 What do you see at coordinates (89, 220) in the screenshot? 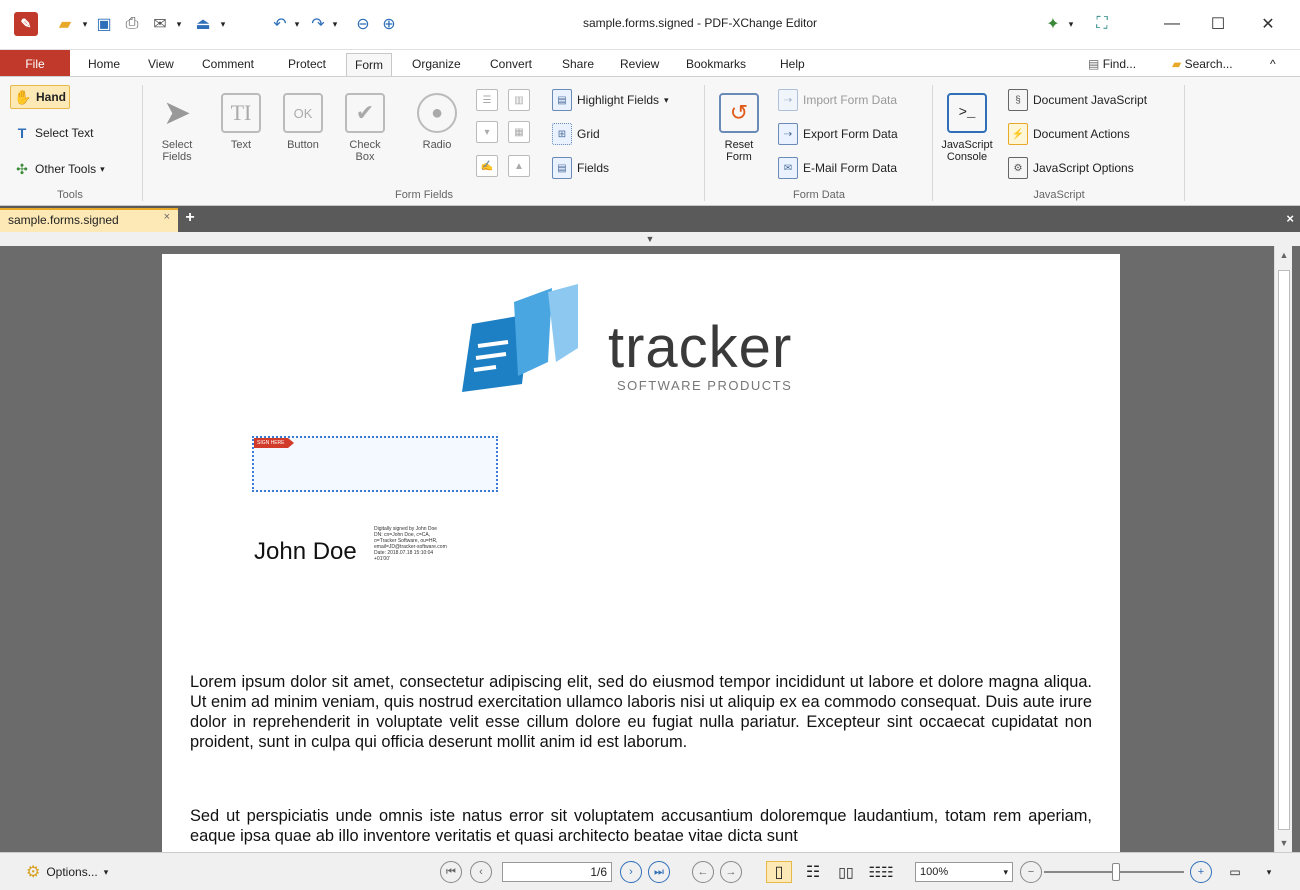
I see `document-tab: sample.forms.signed ×` at bounding box center [89, 220].